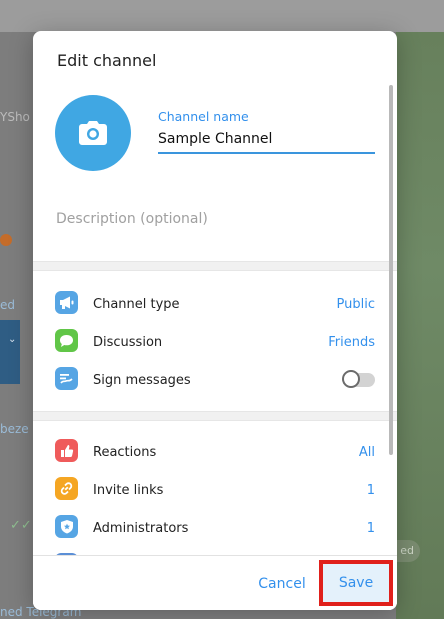 The height and width of the screenshot is (619, 444). Describe the element at coordinates (215, 582) in the screenshot. I see `dialog-footer: Cancel Save` at that location.